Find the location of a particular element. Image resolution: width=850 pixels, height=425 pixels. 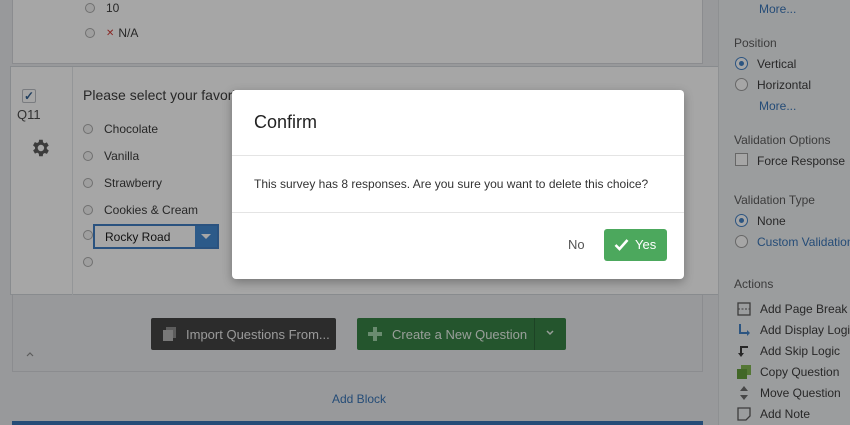

check-icon is located at coordinates (621, 245).